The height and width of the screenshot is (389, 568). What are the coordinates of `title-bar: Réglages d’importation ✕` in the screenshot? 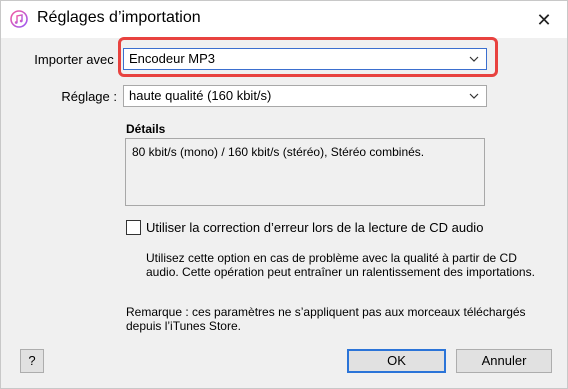 It's located at (284, 19).